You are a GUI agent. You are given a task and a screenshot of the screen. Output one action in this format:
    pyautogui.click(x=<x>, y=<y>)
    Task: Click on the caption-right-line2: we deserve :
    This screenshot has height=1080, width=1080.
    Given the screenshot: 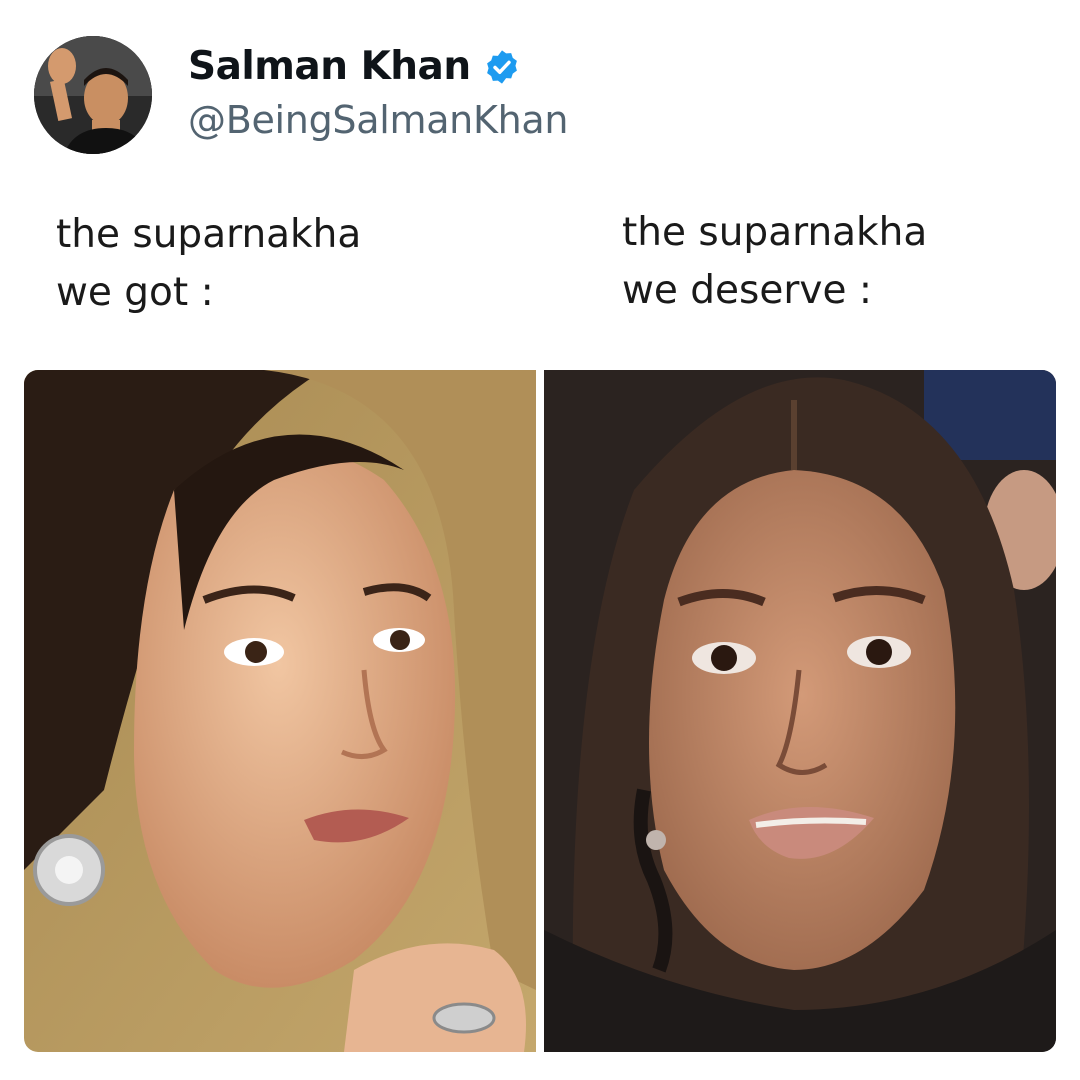 What is the action you would take?
    pyautogui.click(x=747, y=290)
    